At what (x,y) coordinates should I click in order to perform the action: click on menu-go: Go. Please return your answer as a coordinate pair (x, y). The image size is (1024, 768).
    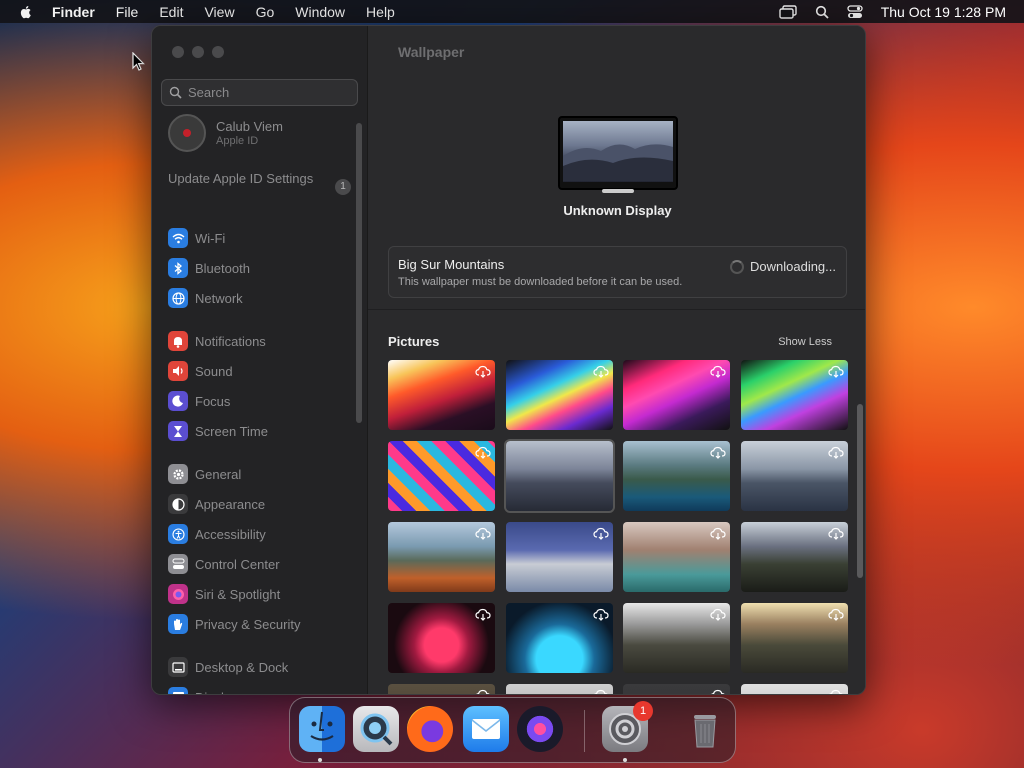
    Looking at the image, I should click on (265, 12).